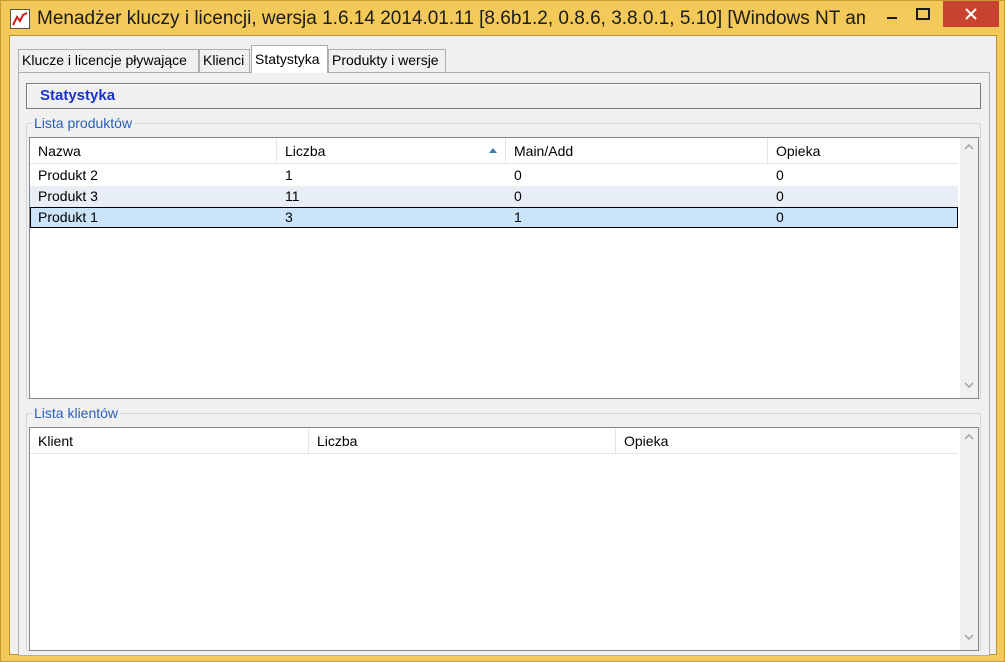  What do you see at coordinates (892, 14) in the screenshot?
I see `minimize-button` at bounding box center [892, 14].